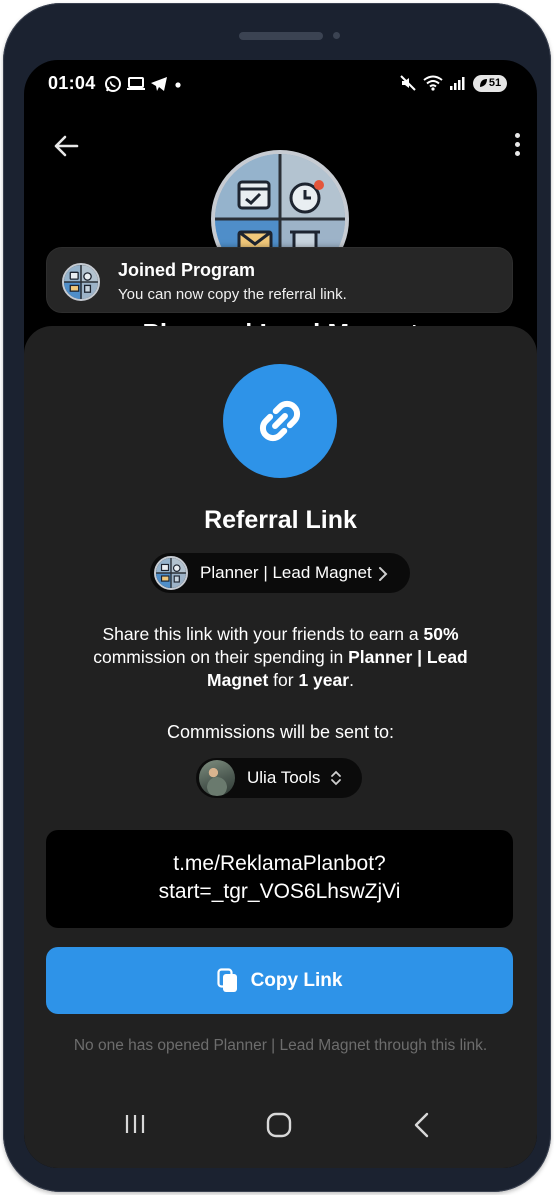  Describe the element at coordinates (136, 83) in the screenshot. I see `laptop-icon` at that location.